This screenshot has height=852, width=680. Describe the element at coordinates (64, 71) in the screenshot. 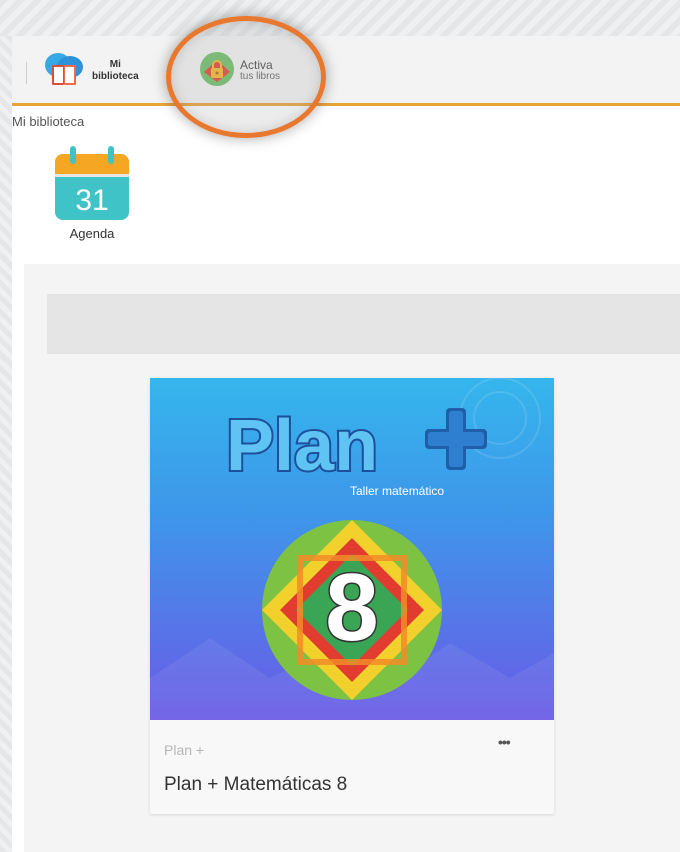

I see `cloud-book-icon` at that location.